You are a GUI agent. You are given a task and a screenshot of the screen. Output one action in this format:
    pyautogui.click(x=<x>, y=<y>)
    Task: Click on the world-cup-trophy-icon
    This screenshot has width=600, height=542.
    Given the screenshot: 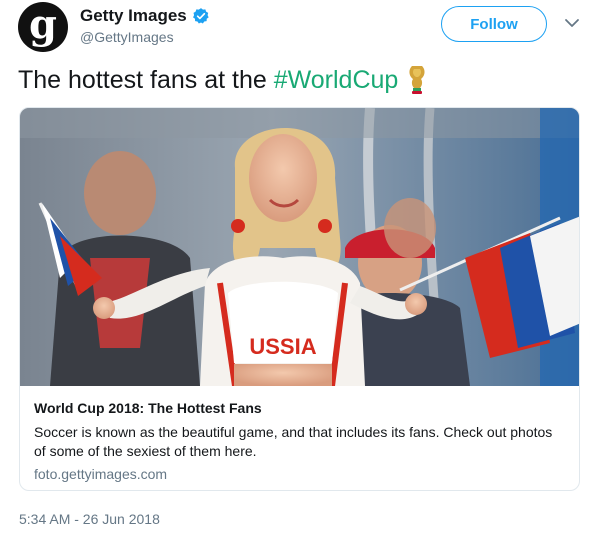 What is the action you would take?
    pyautogui.click(x=417, y=80)
    